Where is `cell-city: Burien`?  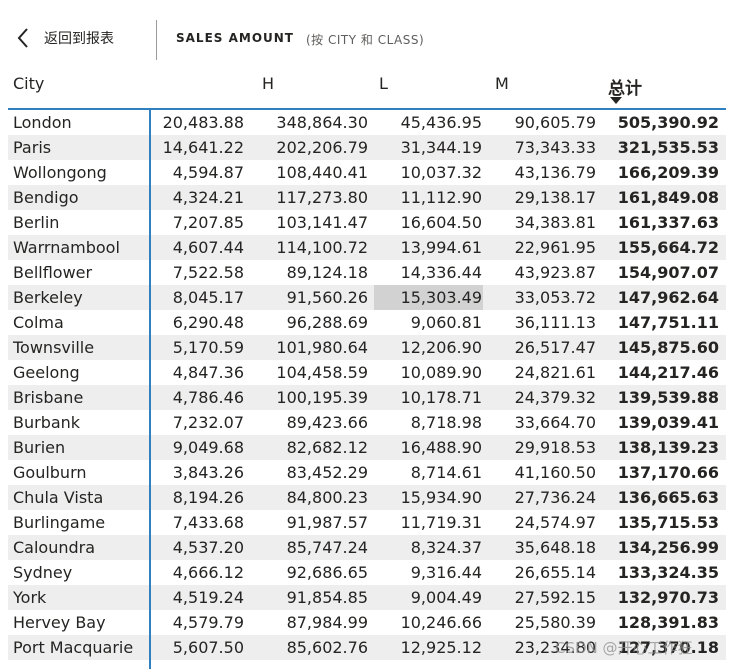 cell-city: Burien is located at coordinates (39, 447).